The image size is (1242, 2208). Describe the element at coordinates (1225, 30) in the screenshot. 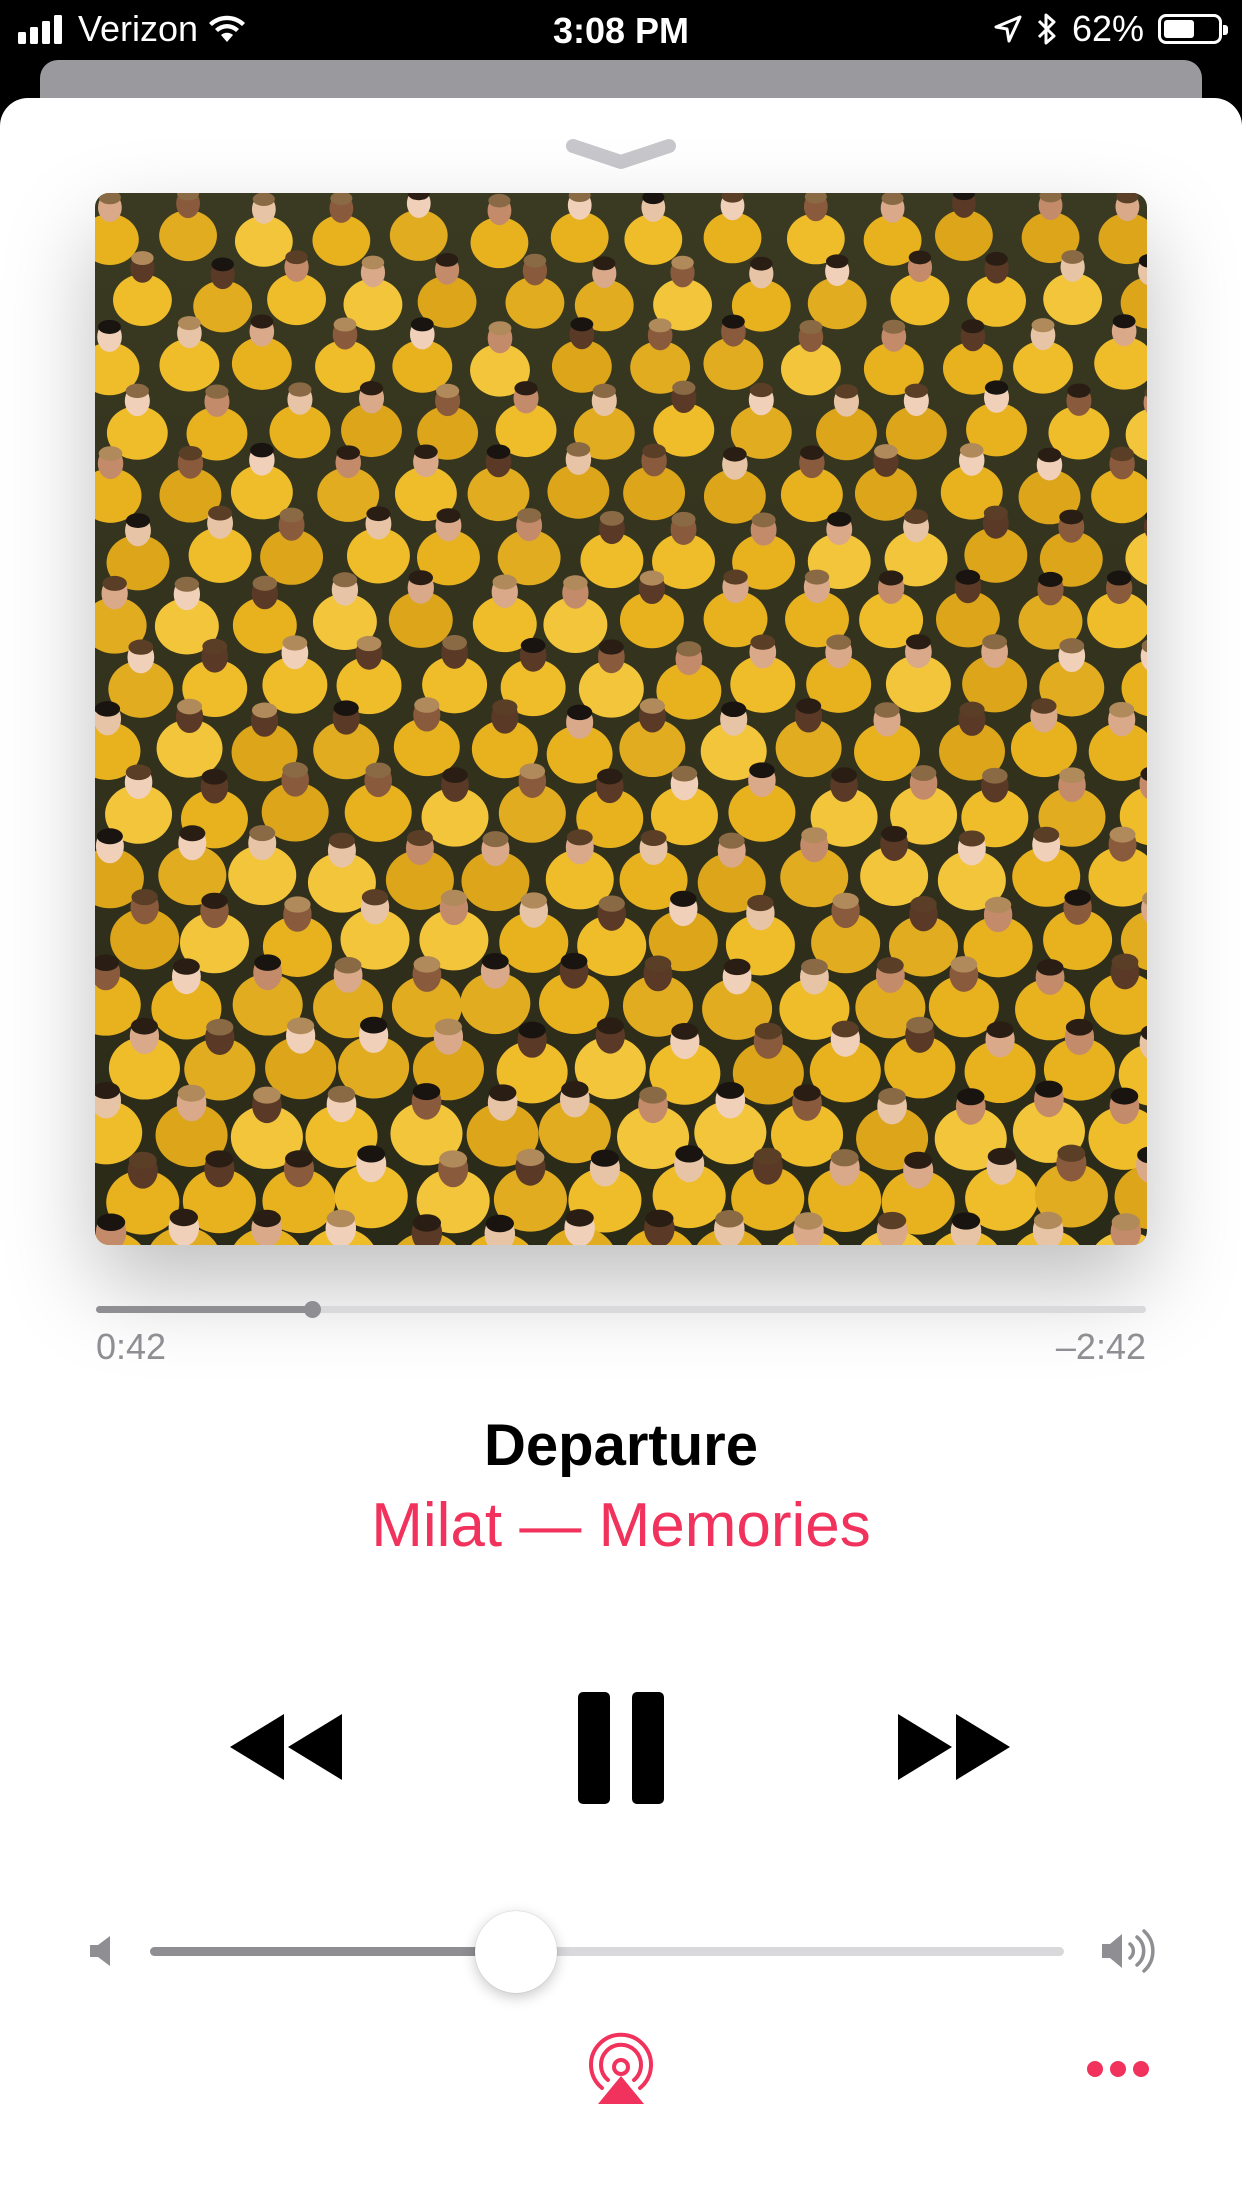

I see `battery-tip` at that location.